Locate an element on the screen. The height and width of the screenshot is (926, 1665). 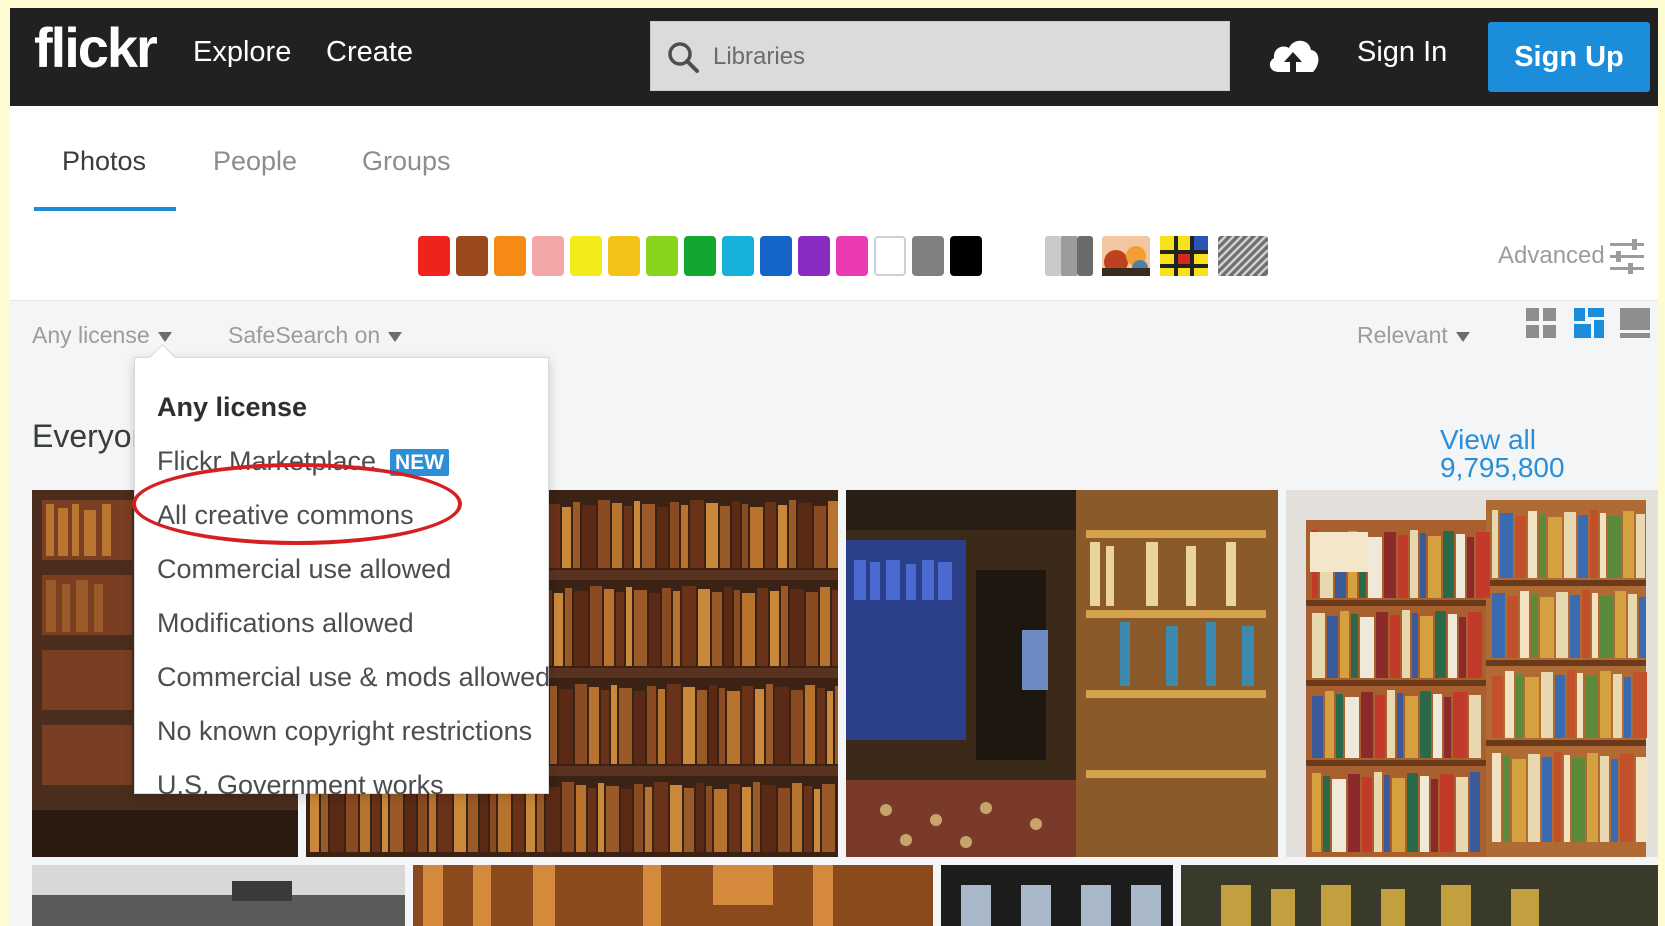
flickr-logo: flickr is located at coordinates (96, 48).